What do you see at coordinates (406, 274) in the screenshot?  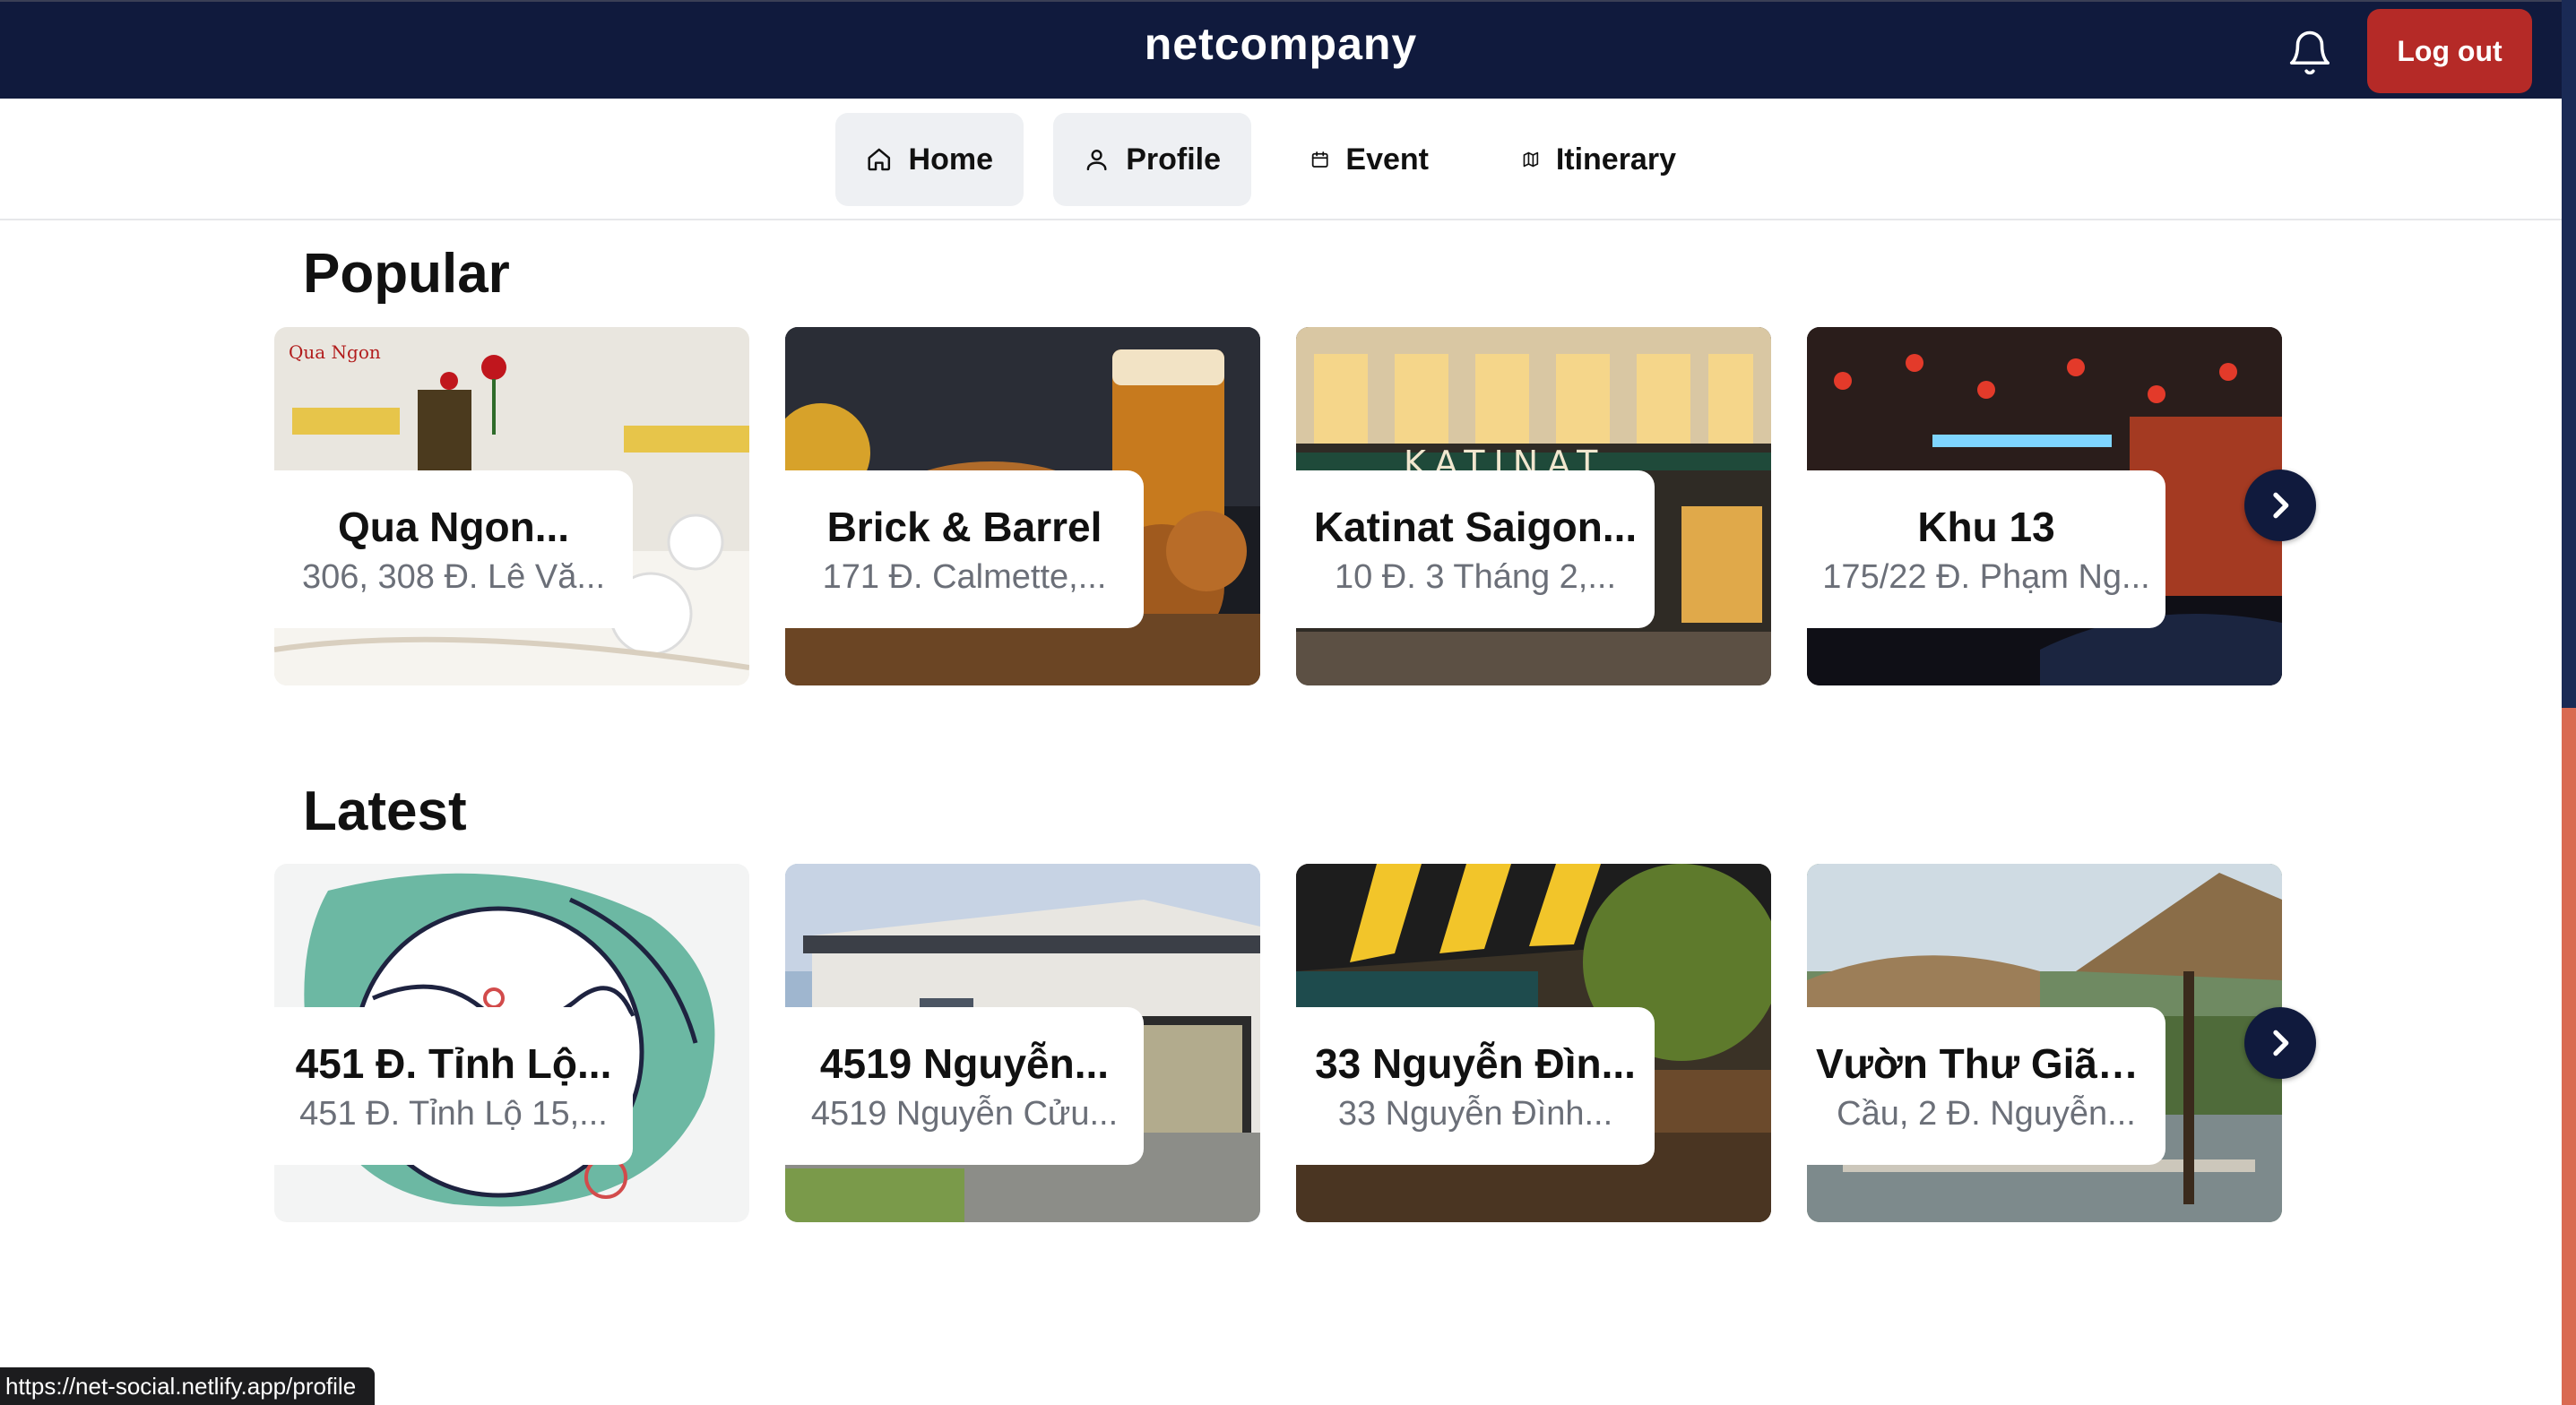 I see `popular-title: Popular` at bounding box center [406, 274].